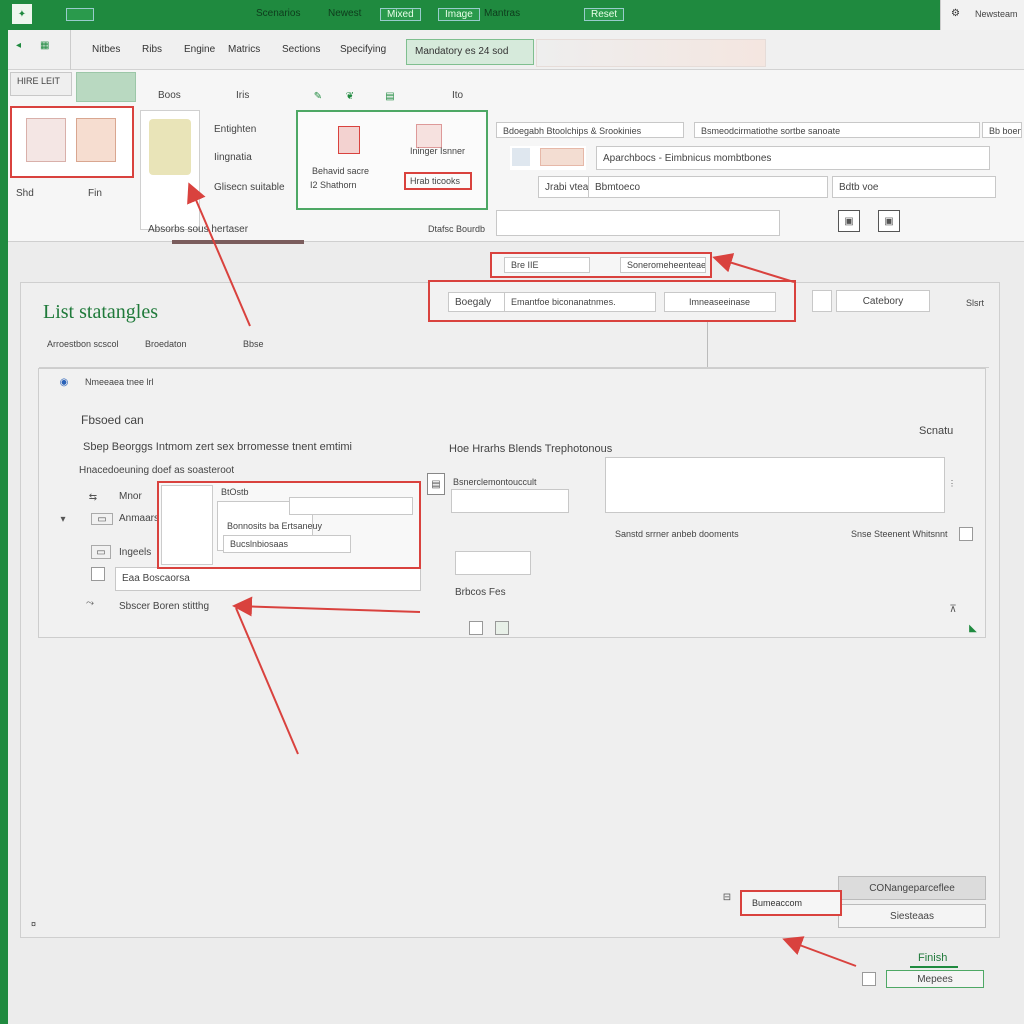 The image size is (1024, 1024). I want to click on grid-icon: ▦, so click(44, 45).